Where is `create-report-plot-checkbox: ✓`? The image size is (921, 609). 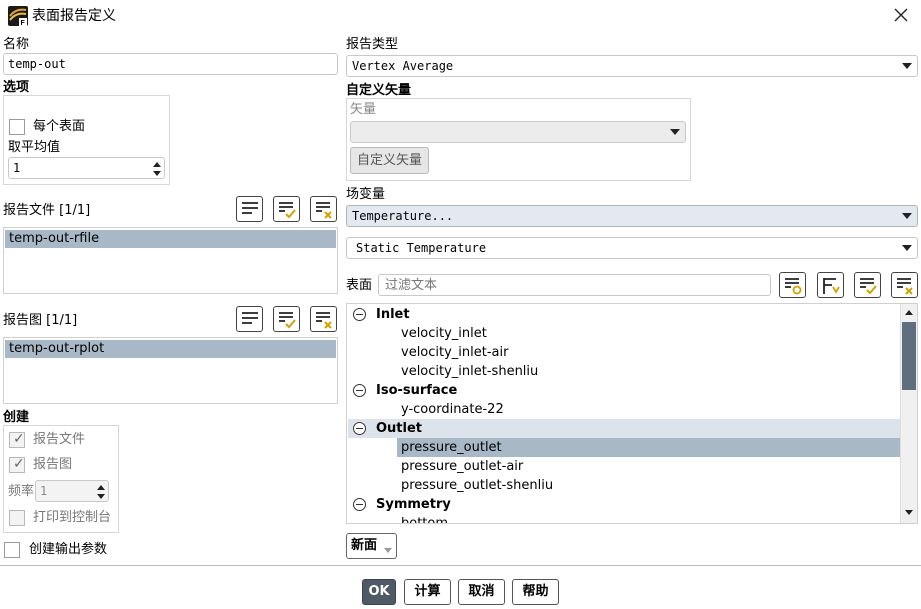 create-report-plot-checkbox: ✓ is located at coordinates (17, 464).